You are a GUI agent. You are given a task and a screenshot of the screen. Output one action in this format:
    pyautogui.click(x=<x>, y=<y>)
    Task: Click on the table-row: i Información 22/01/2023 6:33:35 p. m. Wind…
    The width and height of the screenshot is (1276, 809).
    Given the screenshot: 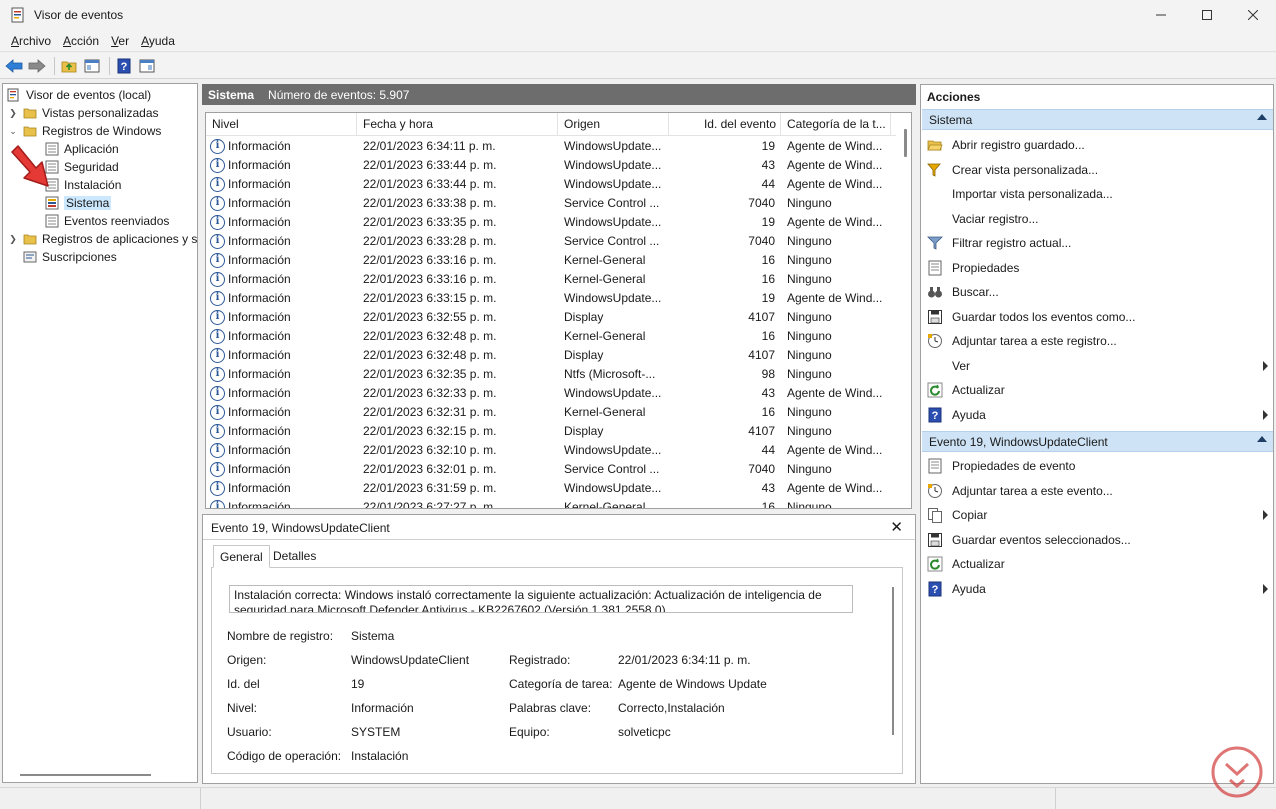 What is the action you would take?
    pyautogui.click(x=551, y=222)
    